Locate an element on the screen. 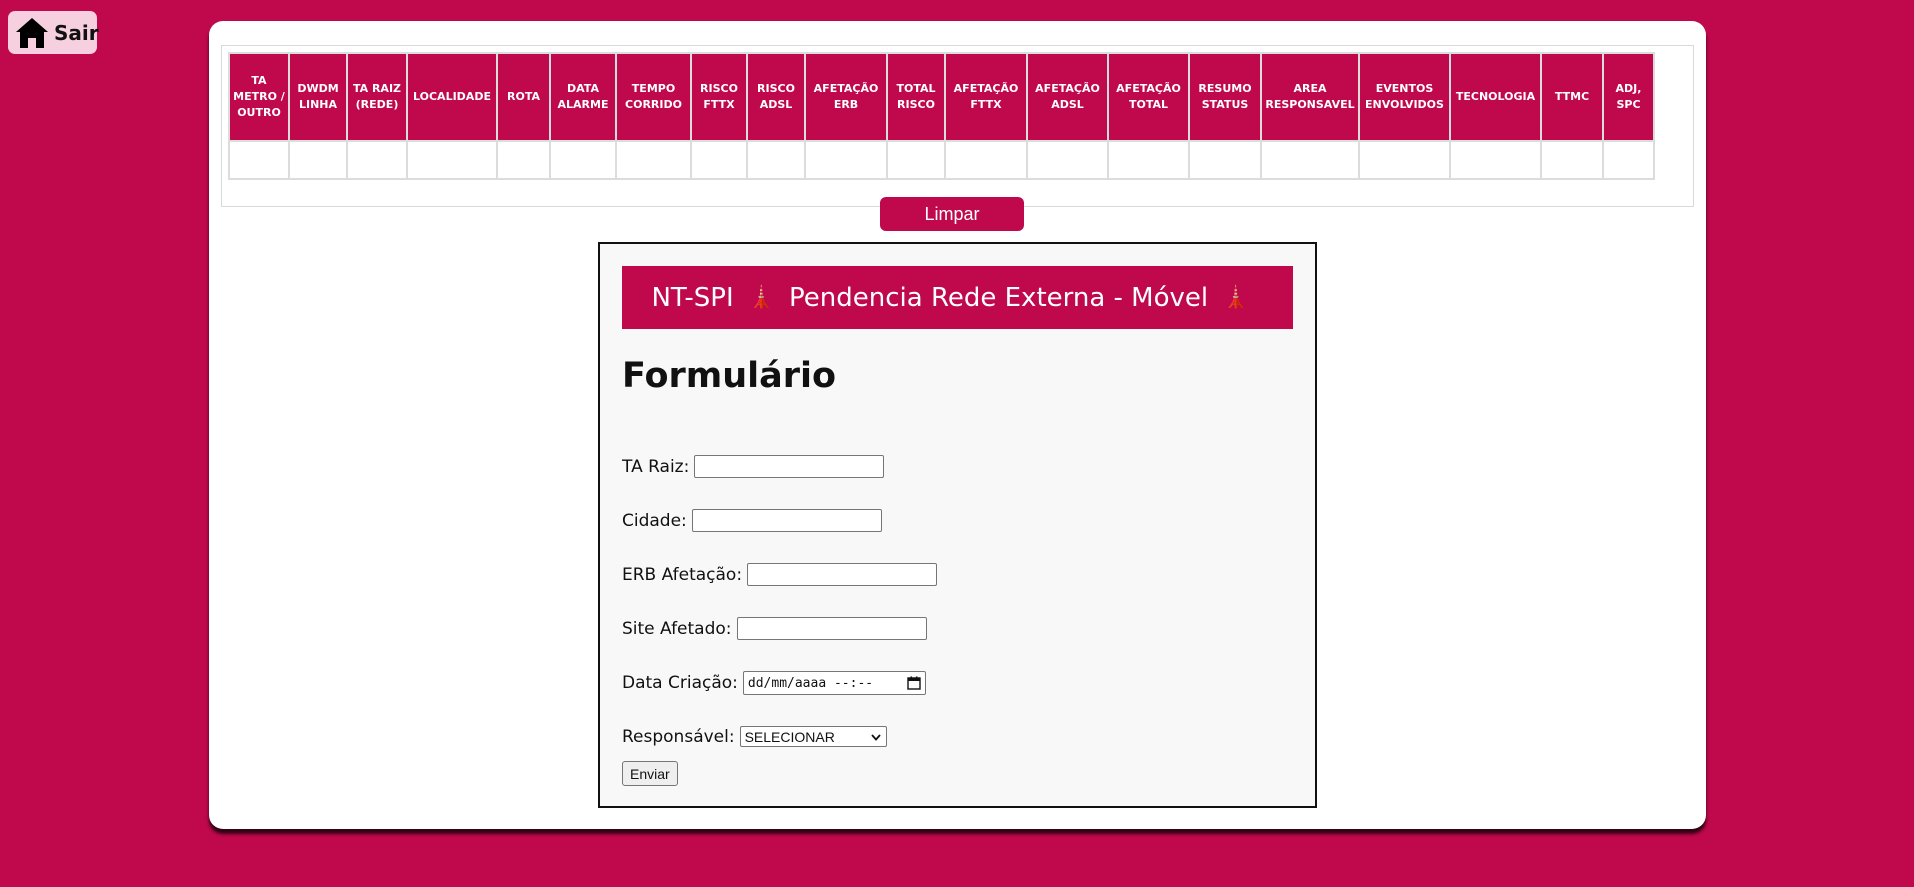 Image resolution: width=1914 pixels, height=887 pixels. chevron-down-icon is located at coordinates (875, 737).